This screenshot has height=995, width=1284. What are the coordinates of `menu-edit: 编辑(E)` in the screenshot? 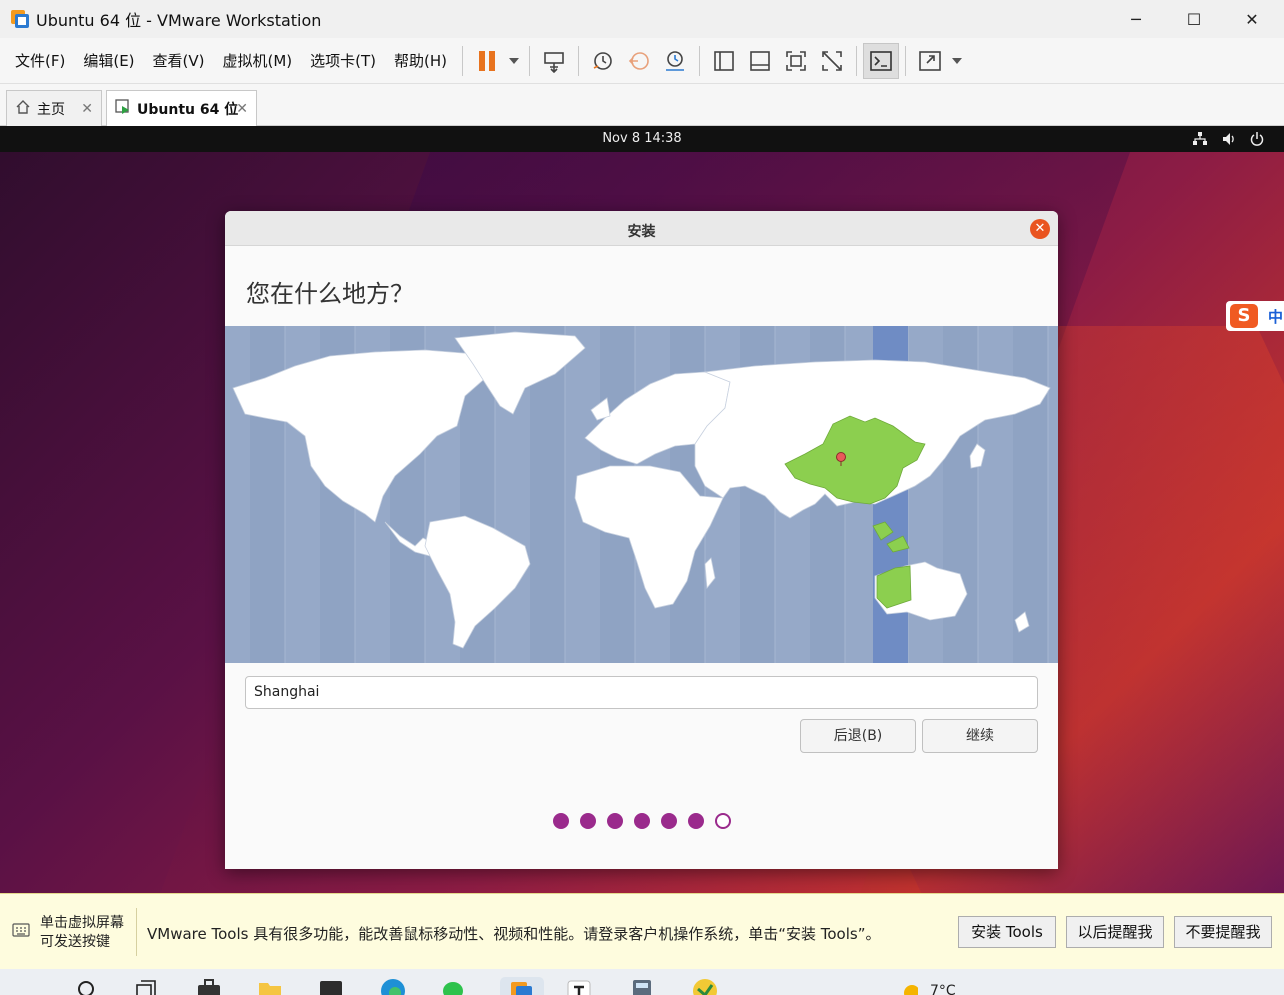 It's located at (108, 60).